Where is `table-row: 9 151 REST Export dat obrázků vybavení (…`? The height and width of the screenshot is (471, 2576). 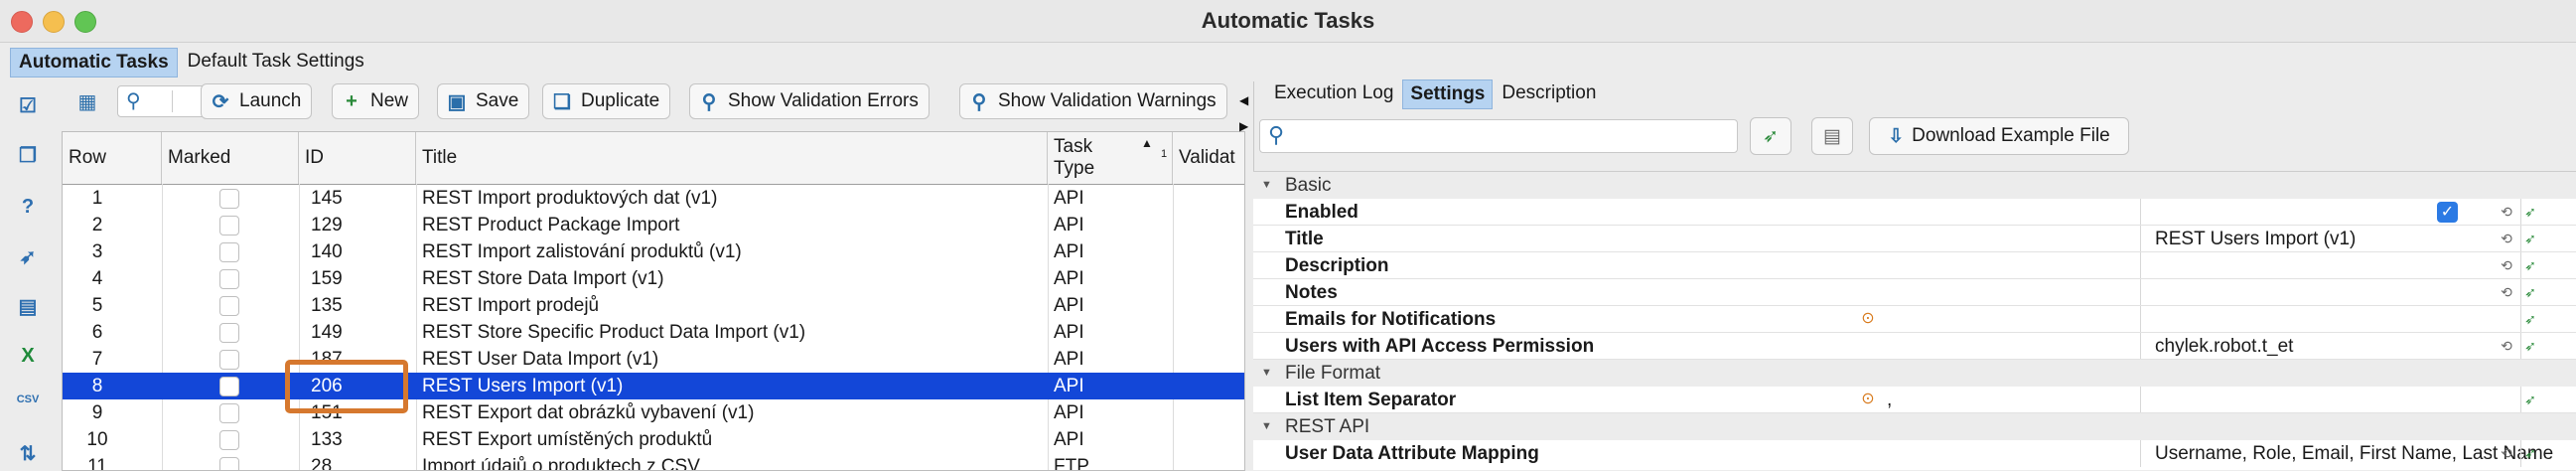
table-row: 9 151 REST Export dat obrázků vybavení (… is located at coordinates (654, 412).